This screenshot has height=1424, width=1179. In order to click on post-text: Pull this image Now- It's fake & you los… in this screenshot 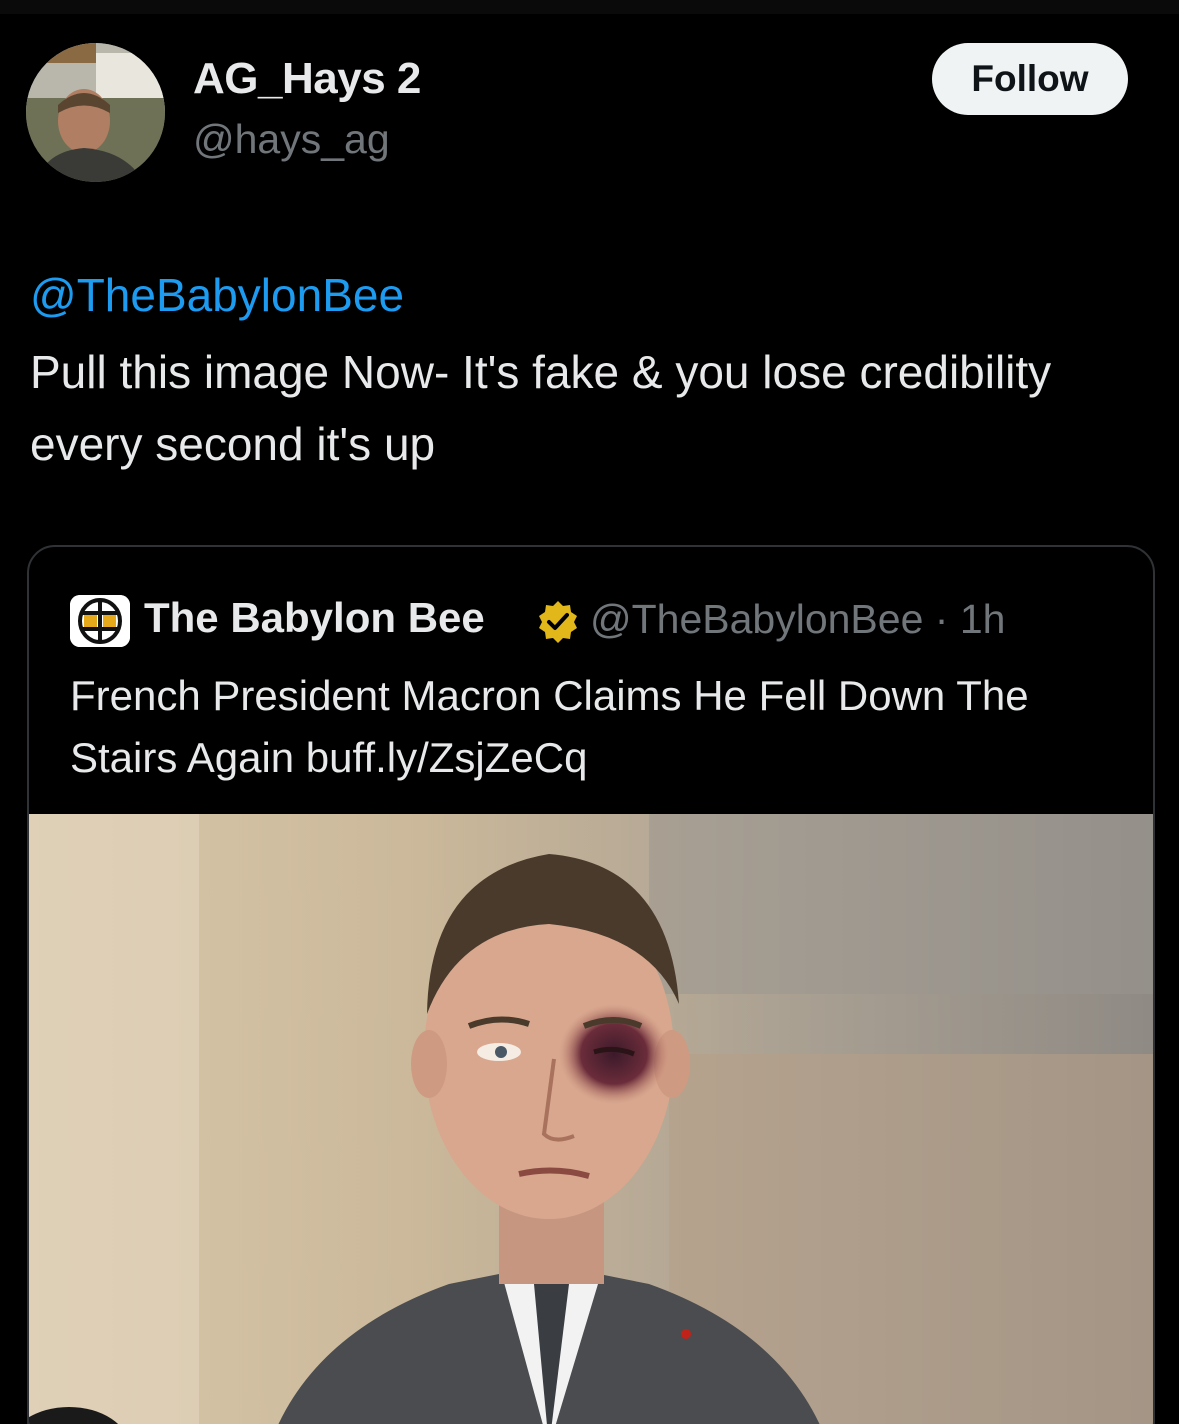, I will do `click(541, 408)`.